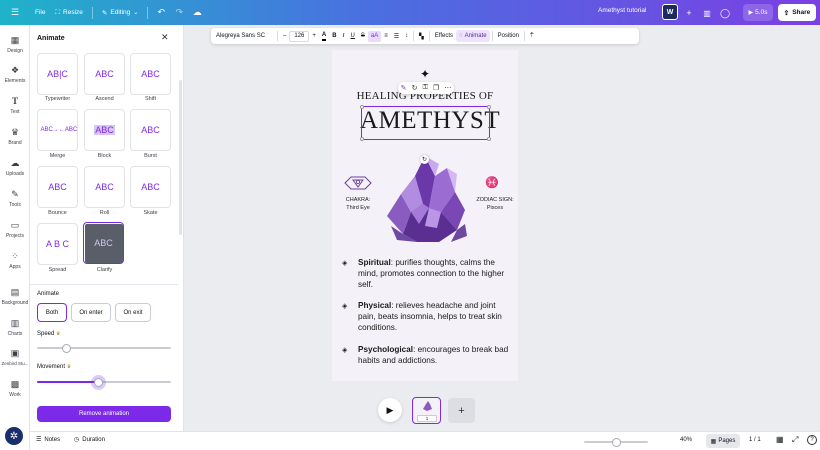 The width and height of the screenshot is (820, 450). I want to click on share-button: ⇪ Share, so click(797, 12).